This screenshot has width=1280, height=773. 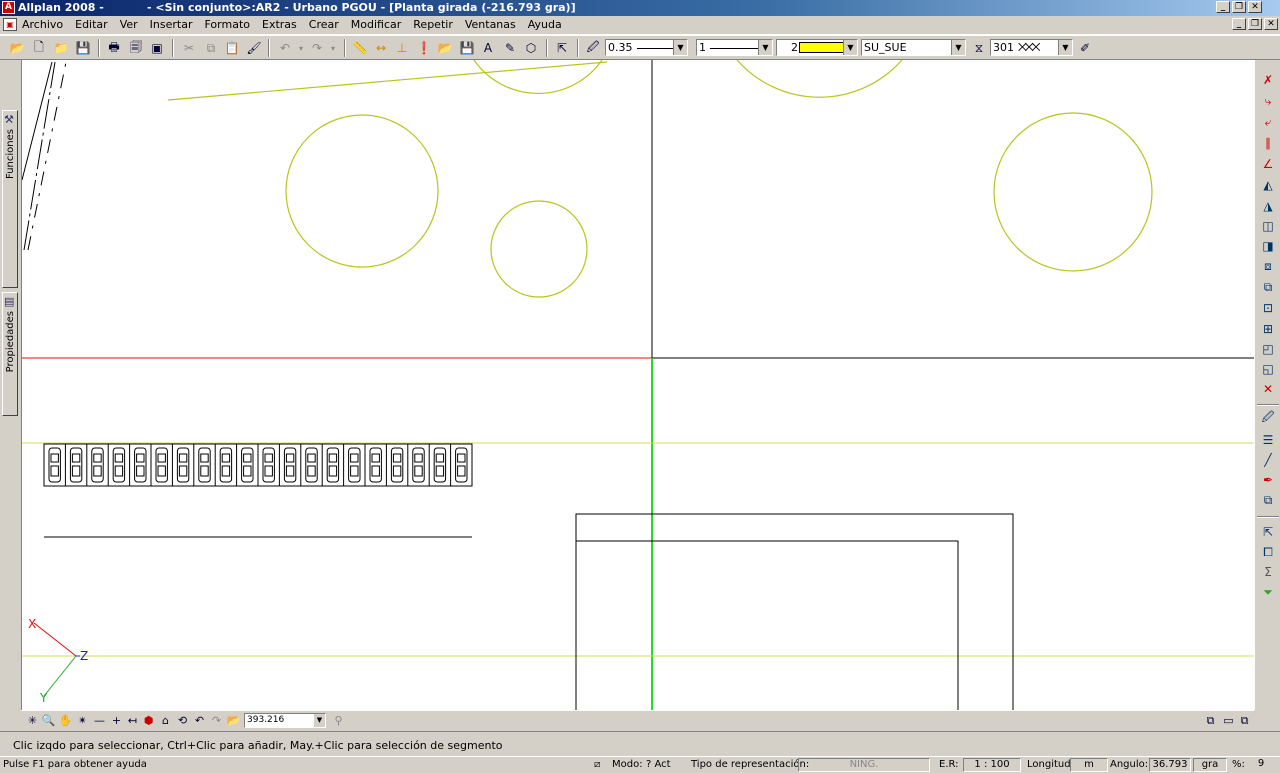 What do you see at coordinates (136, 48) in the screenshot?
I see `print-preview-icon: 🗐` at bounding box center [136, 48].